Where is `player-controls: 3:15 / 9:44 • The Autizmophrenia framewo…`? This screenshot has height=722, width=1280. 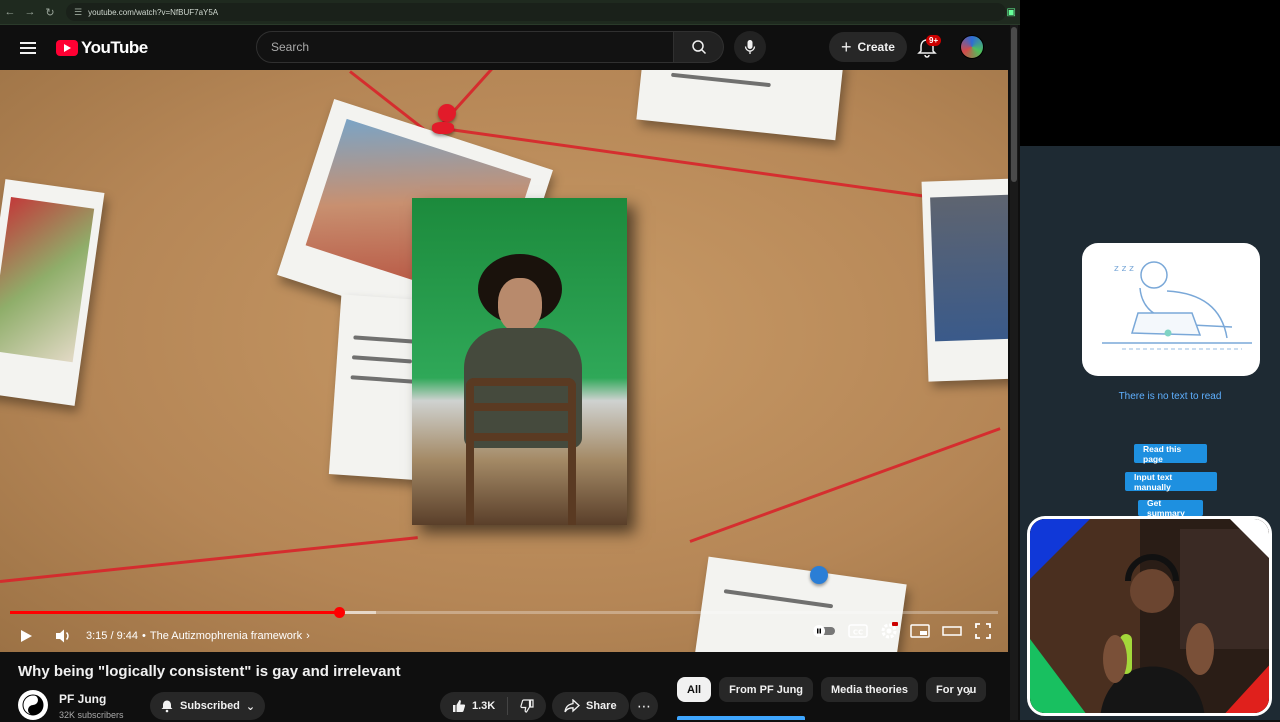 player-controls: 3:15 / 9:44 • The Autizmophrenia framewo… is located at coordinates (504, 636).